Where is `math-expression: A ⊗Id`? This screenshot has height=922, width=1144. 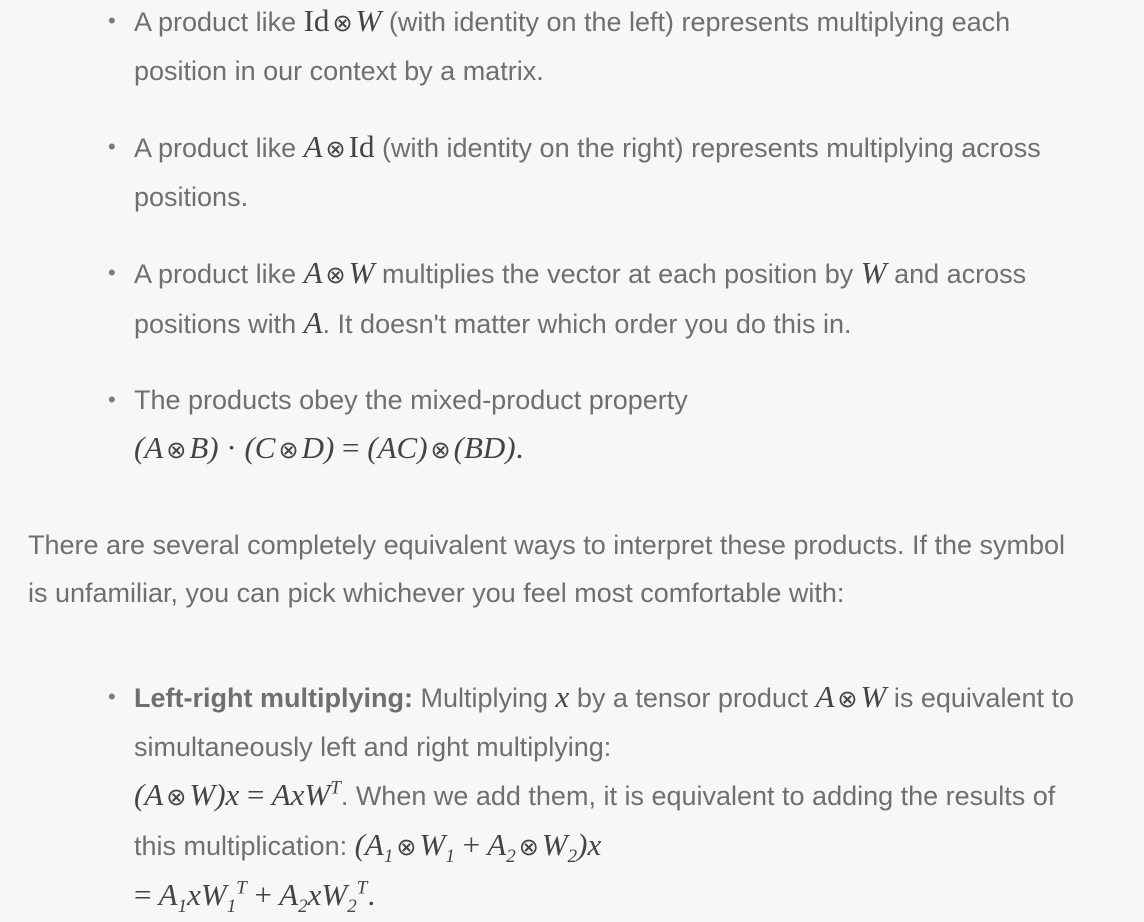
math-expression: A ⊗Id is located at coordinates (339, 146).